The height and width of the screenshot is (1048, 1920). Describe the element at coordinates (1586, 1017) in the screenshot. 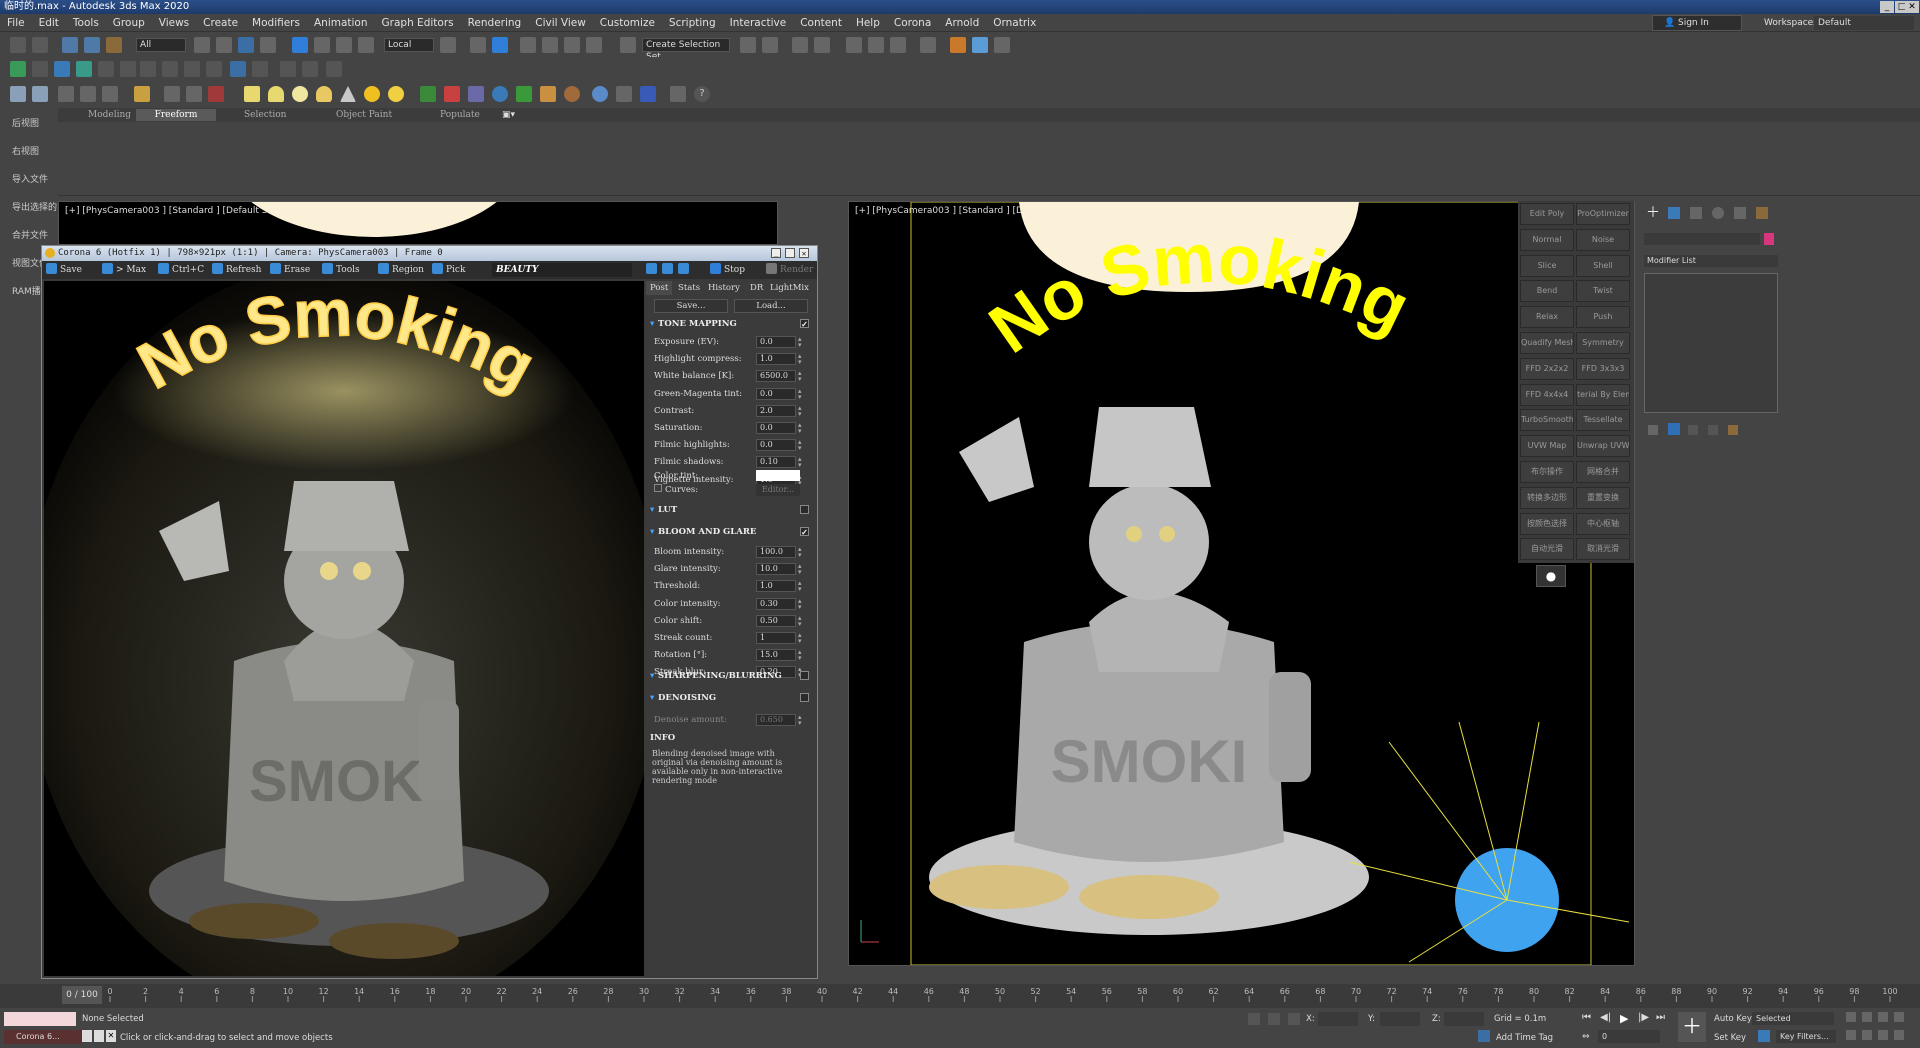

I see `go-to-start-icon: ⏮` at that location.